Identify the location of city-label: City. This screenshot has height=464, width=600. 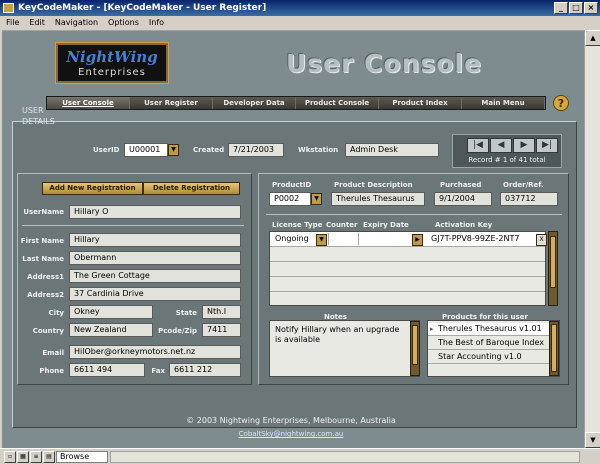
(56, 313).